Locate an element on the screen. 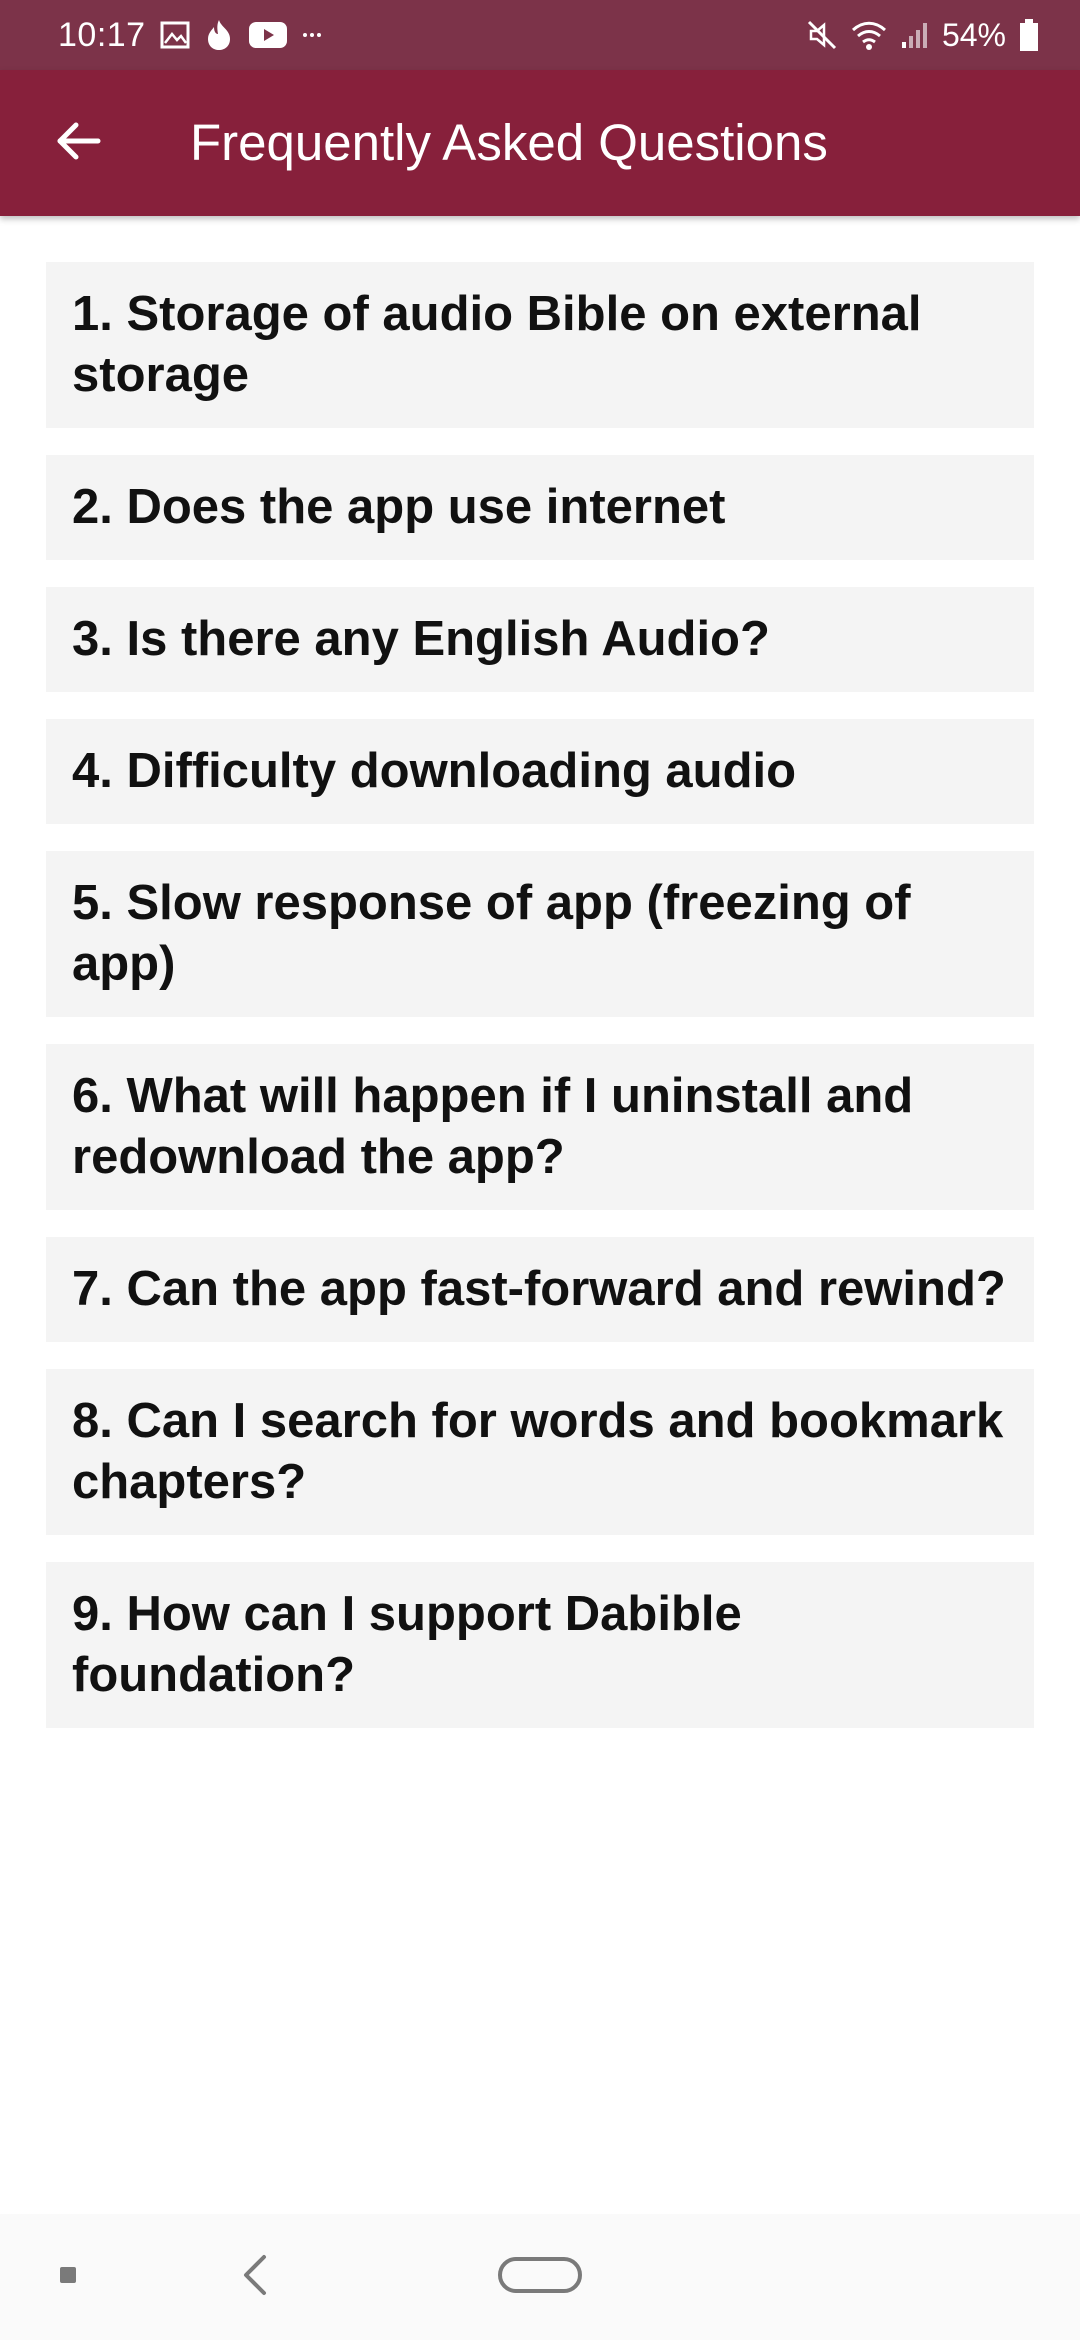 Image resolution: width=1080 pixels, height=2340 pixels. back-button is located at coordinates (78, 143).